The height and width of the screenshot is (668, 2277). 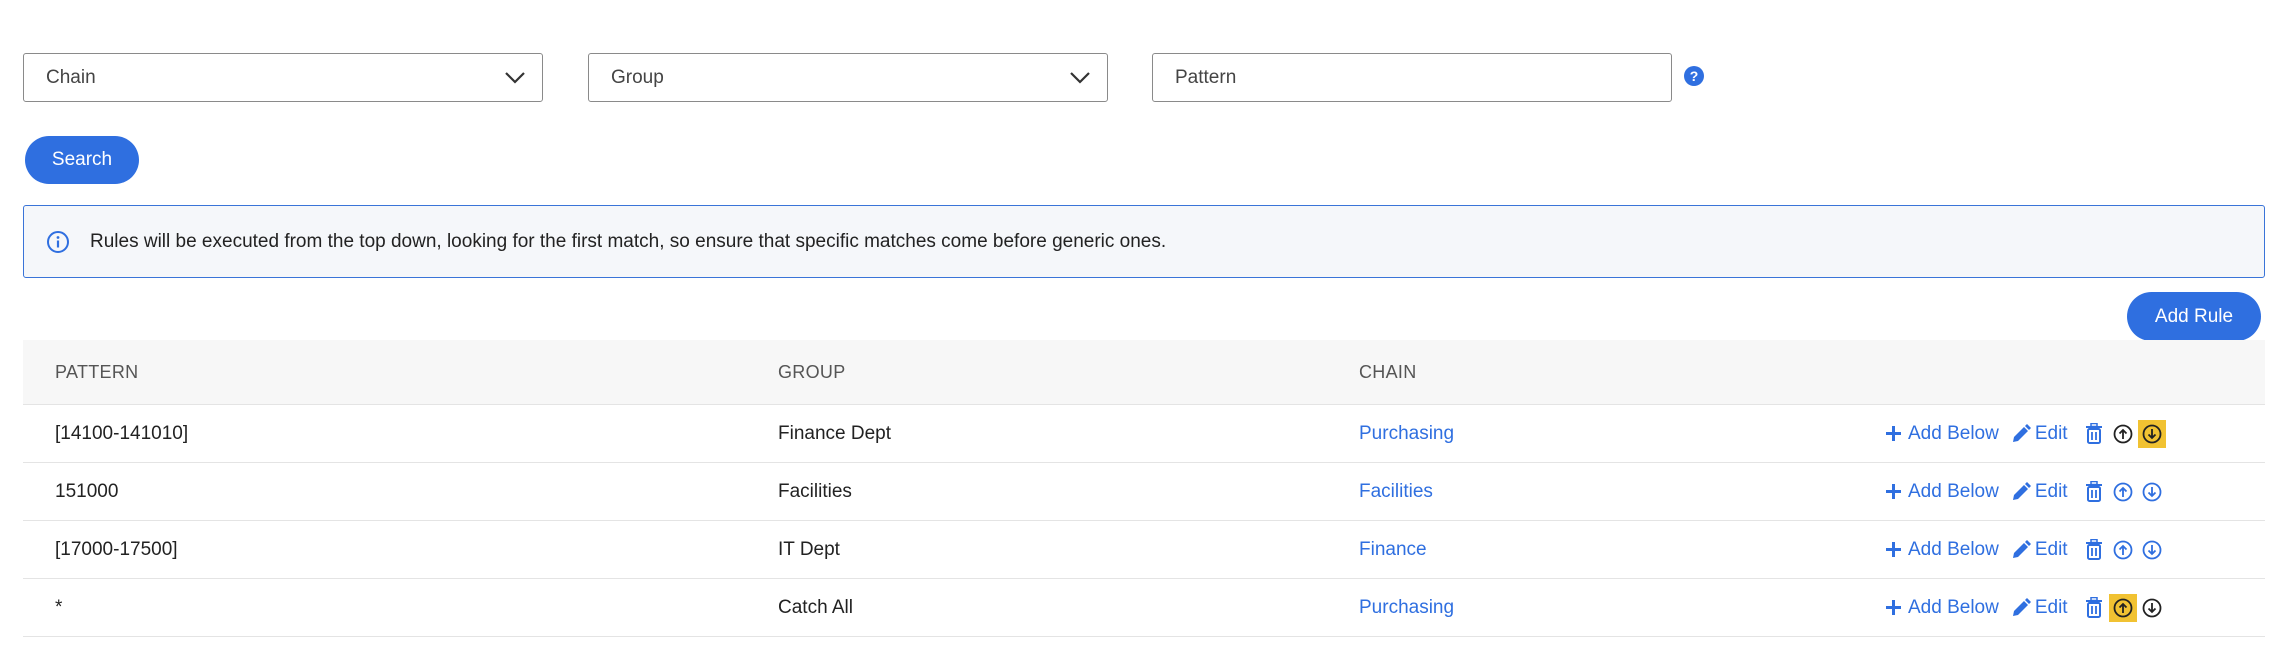 I want to click on cell-pattern: *, so click(x=59, y=607).